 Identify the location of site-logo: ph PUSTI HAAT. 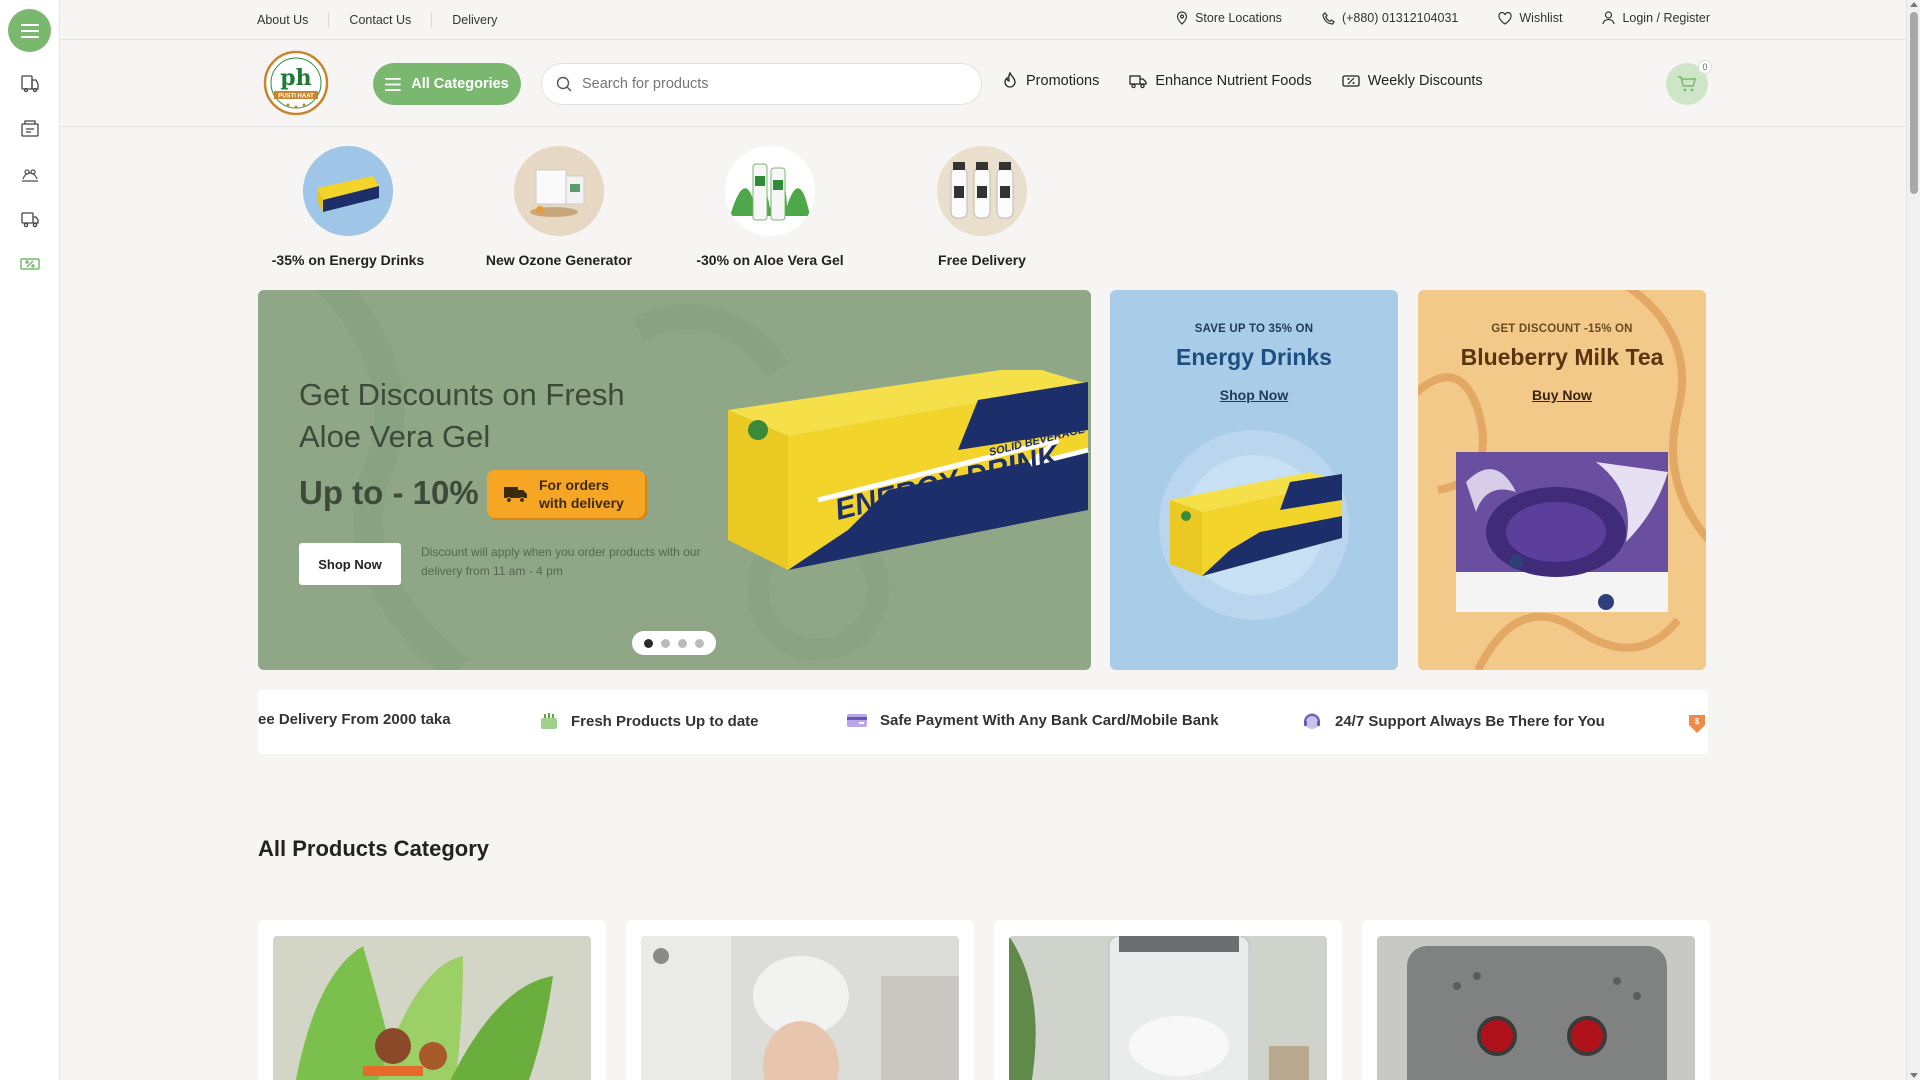
(296, 83).